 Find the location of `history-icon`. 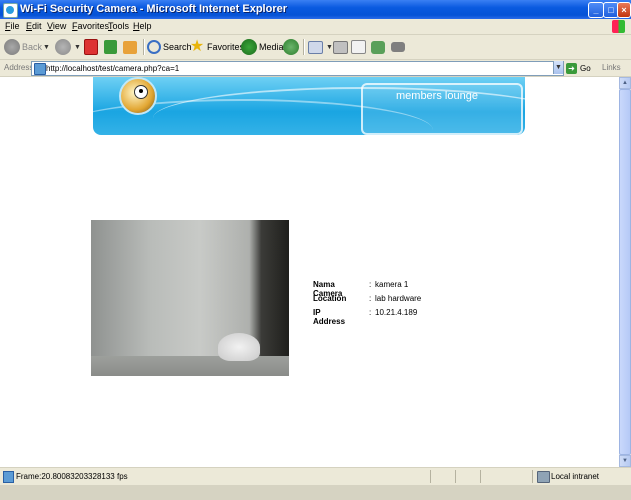

history-icon is located at coordinates (291, 47).